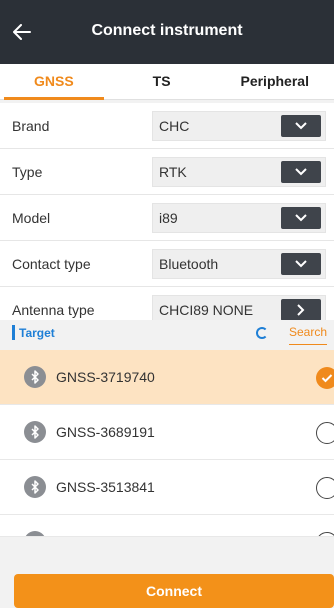 Image resolution: width=334 pixels, height=608 pixels. I want to click on target-header: Target Search, so click(167, 333).